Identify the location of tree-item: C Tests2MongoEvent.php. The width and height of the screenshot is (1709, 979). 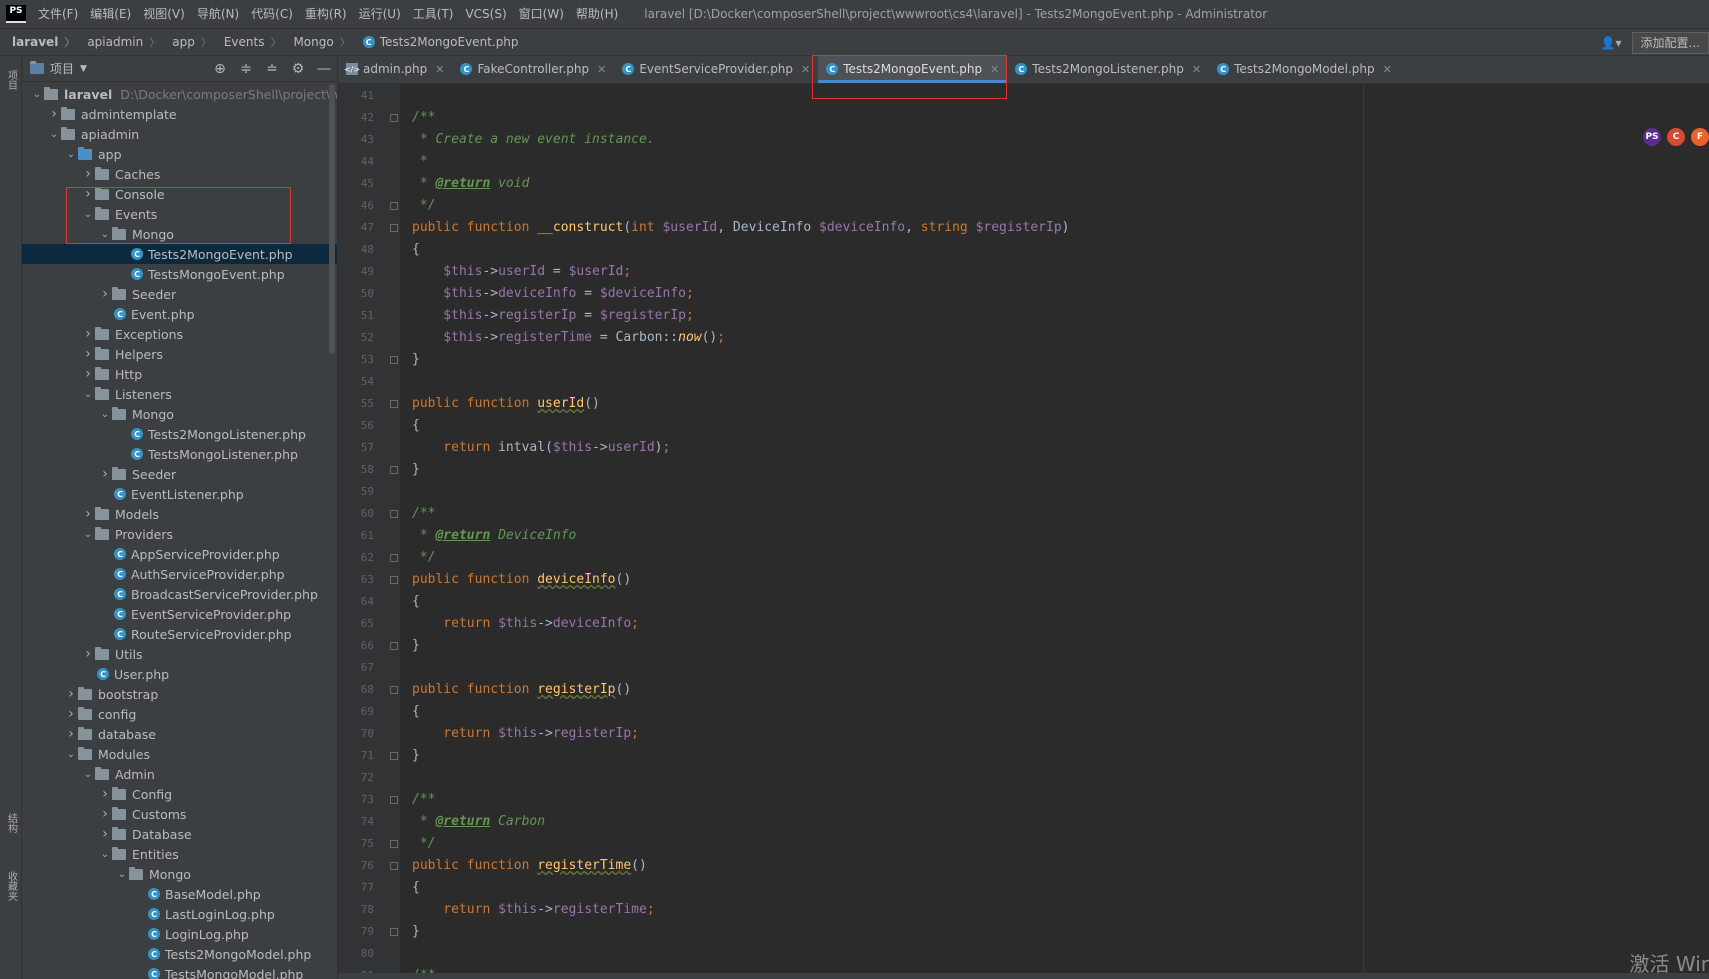
(179, 254).